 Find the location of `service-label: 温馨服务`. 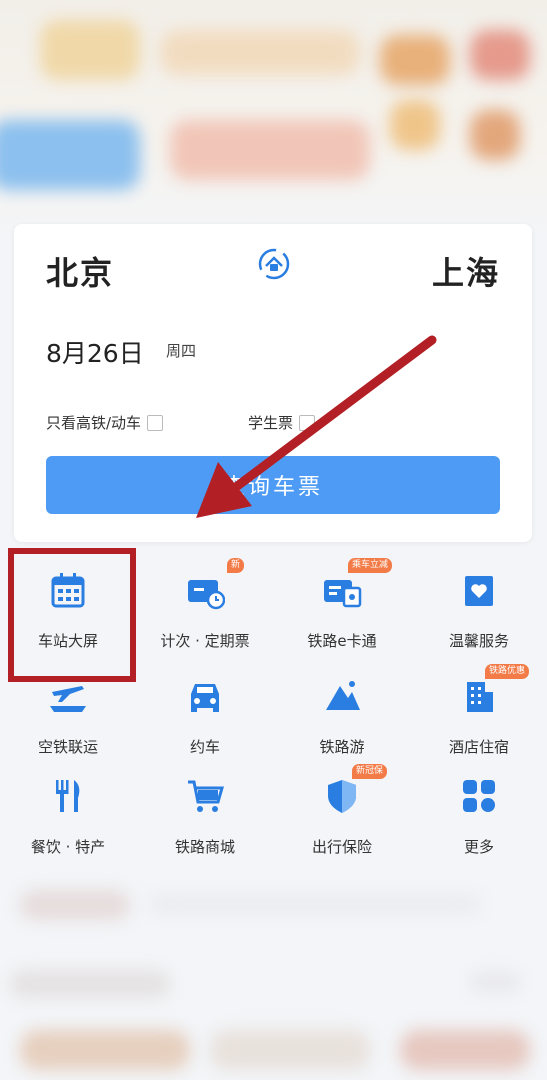

service-label: 温馨服务 is located at coordinates (478, 641).